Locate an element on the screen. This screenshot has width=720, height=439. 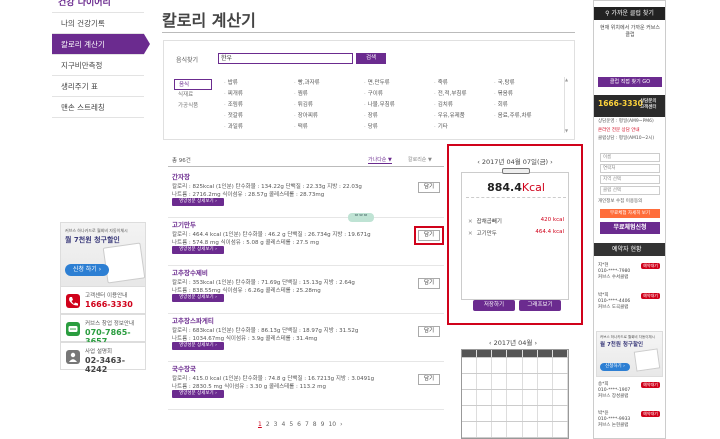
tab-processed-food: 가공식품 is located at coordinates (193, 106).